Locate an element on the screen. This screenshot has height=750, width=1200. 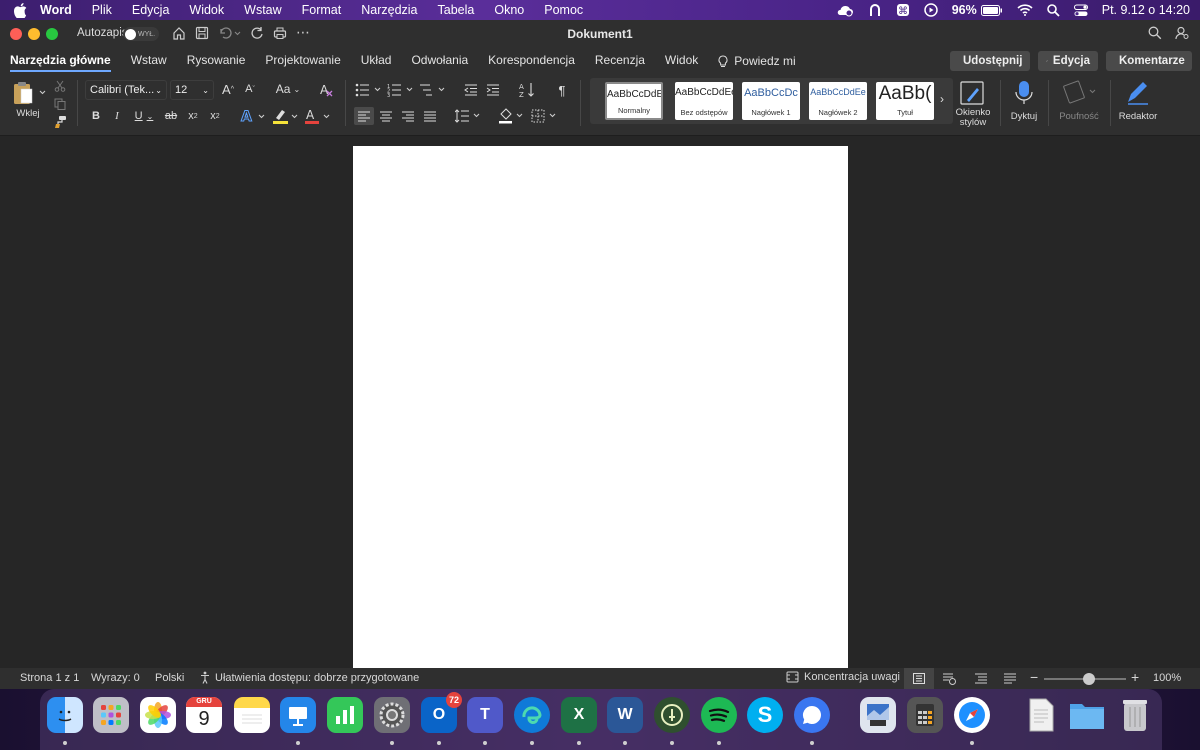
line-spacing-button is located at coordinates (469, 116).